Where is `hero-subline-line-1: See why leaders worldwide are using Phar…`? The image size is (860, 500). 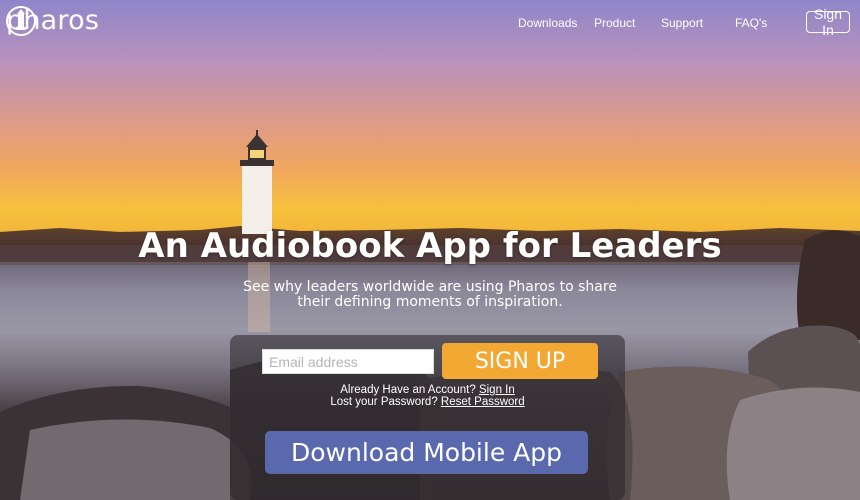 hero-subline-line-1: See why leaders worldwide are using Phar… is located at coordinates (430, 287).